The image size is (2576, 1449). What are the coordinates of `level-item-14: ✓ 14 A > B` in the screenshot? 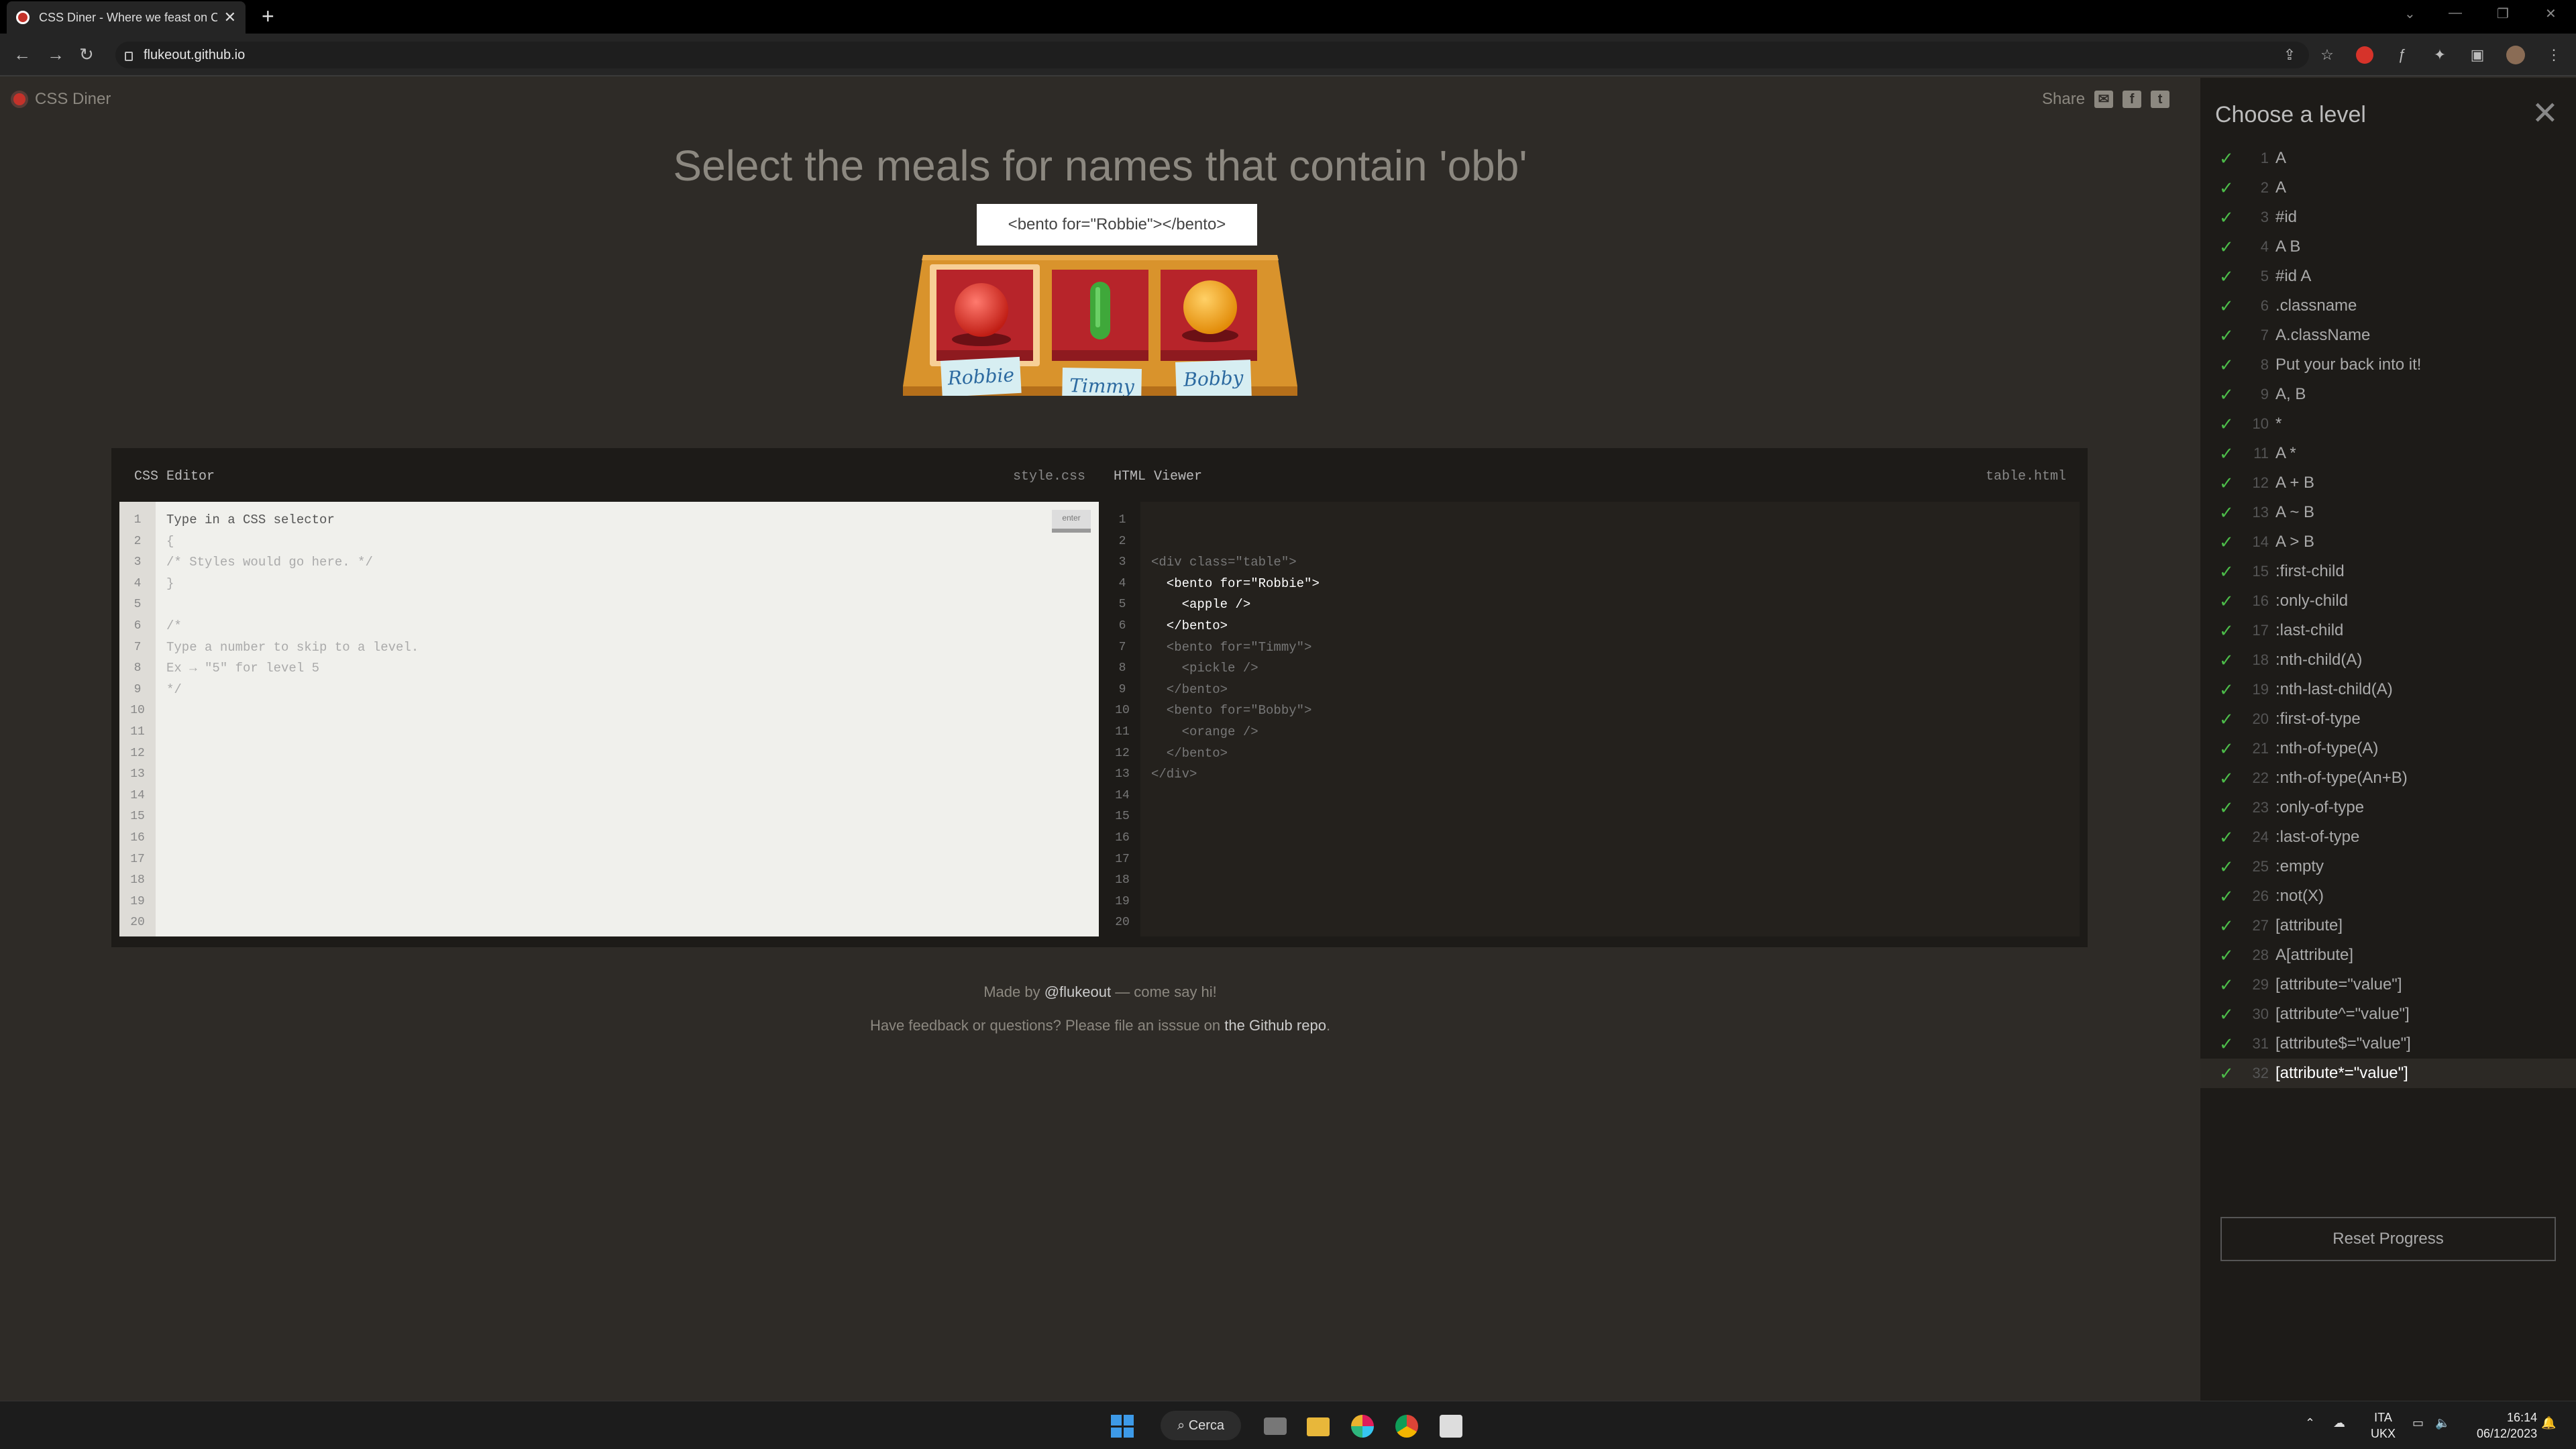 It's located at (2388, 542).